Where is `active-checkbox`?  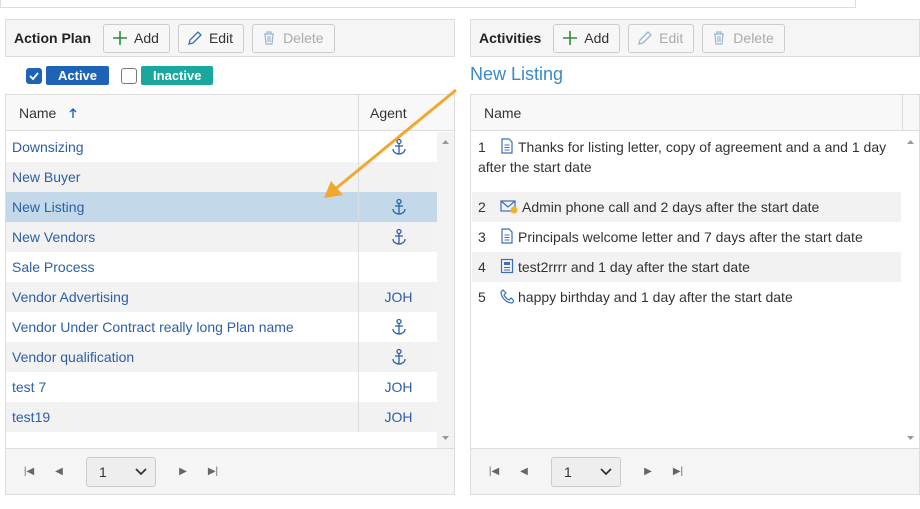 active-checkbox is located at coordinates (34, 75).